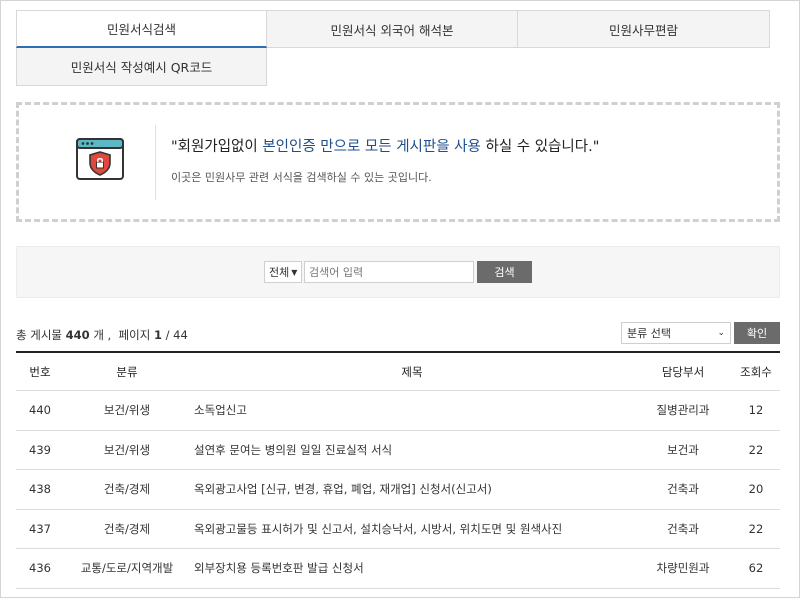 The height and width of the screenshot is (598, 800). What do you see at coordinates (412, 450) in the screenshot?
I see `row-title-link: 설연후 문여는 병의원 일일 진료실적 서식` at bounding box center [412, 450].